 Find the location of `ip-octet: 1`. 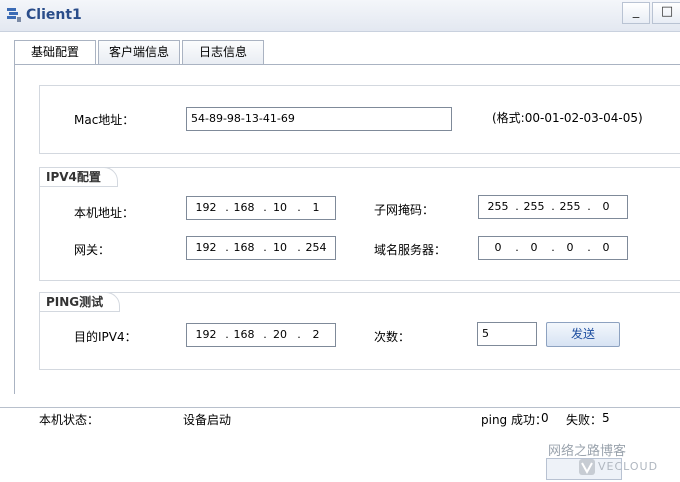

ip-octet: 1 is located at coordinates (316, 207).